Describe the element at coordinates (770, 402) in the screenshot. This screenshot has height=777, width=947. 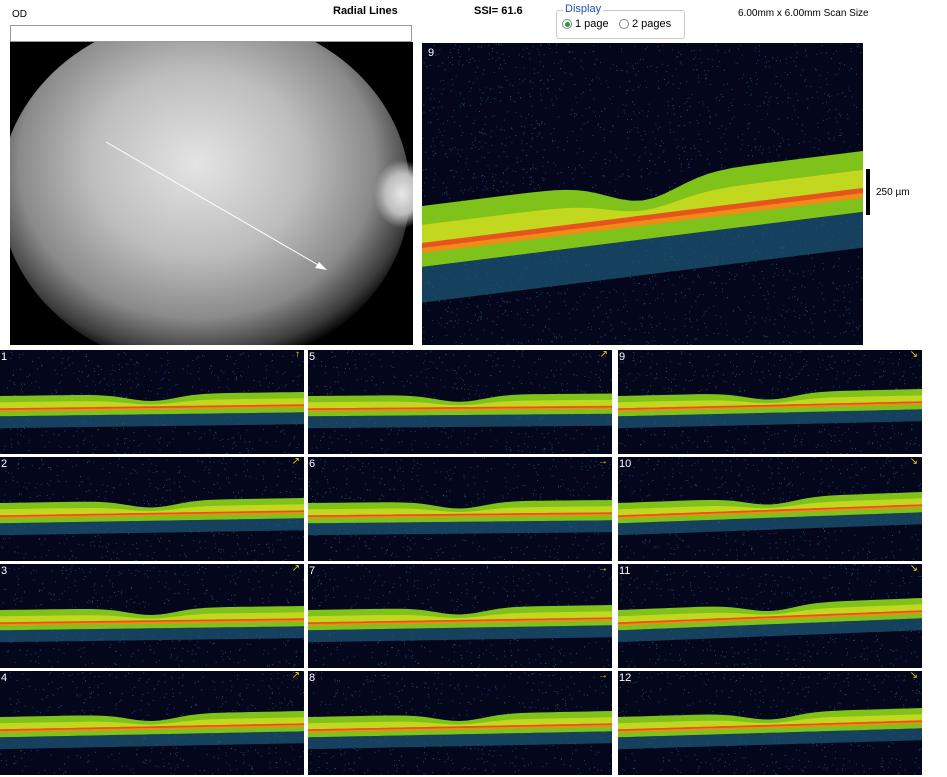
I see `scan-thumbnail: 9 ↘` at that location.